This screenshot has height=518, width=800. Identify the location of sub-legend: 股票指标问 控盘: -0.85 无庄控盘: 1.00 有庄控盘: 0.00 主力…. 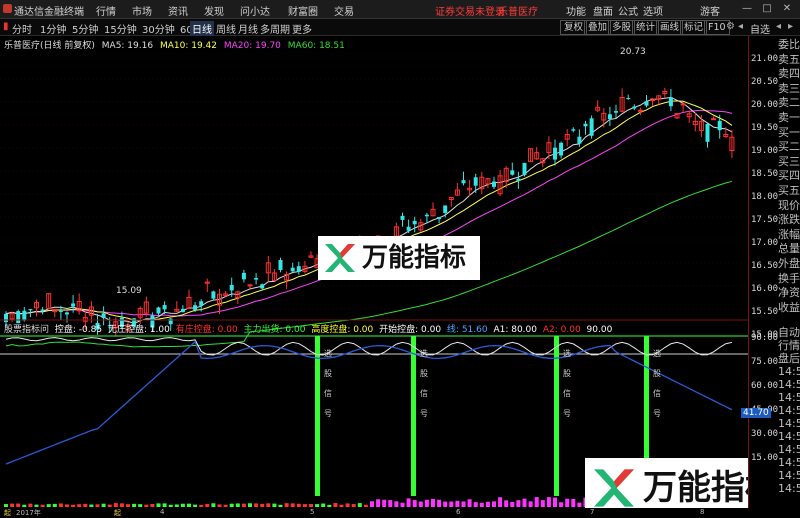
(308, 328).